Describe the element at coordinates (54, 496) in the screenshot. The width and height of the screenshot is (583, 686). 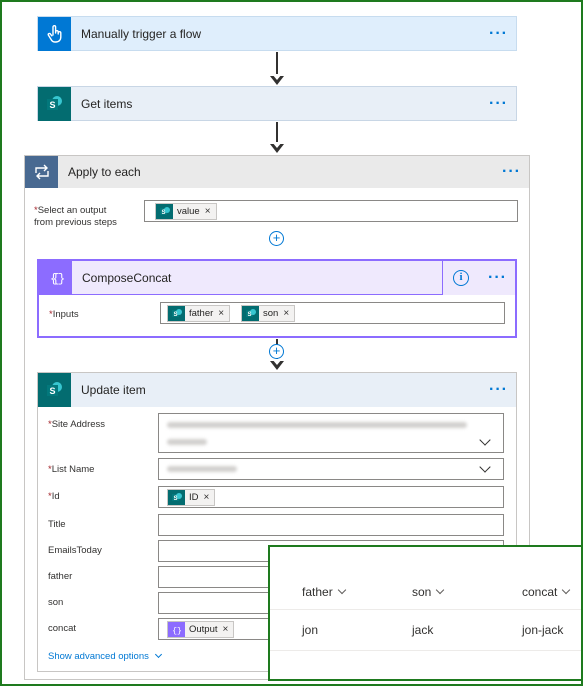
I see `id-label: *Id` at that location.